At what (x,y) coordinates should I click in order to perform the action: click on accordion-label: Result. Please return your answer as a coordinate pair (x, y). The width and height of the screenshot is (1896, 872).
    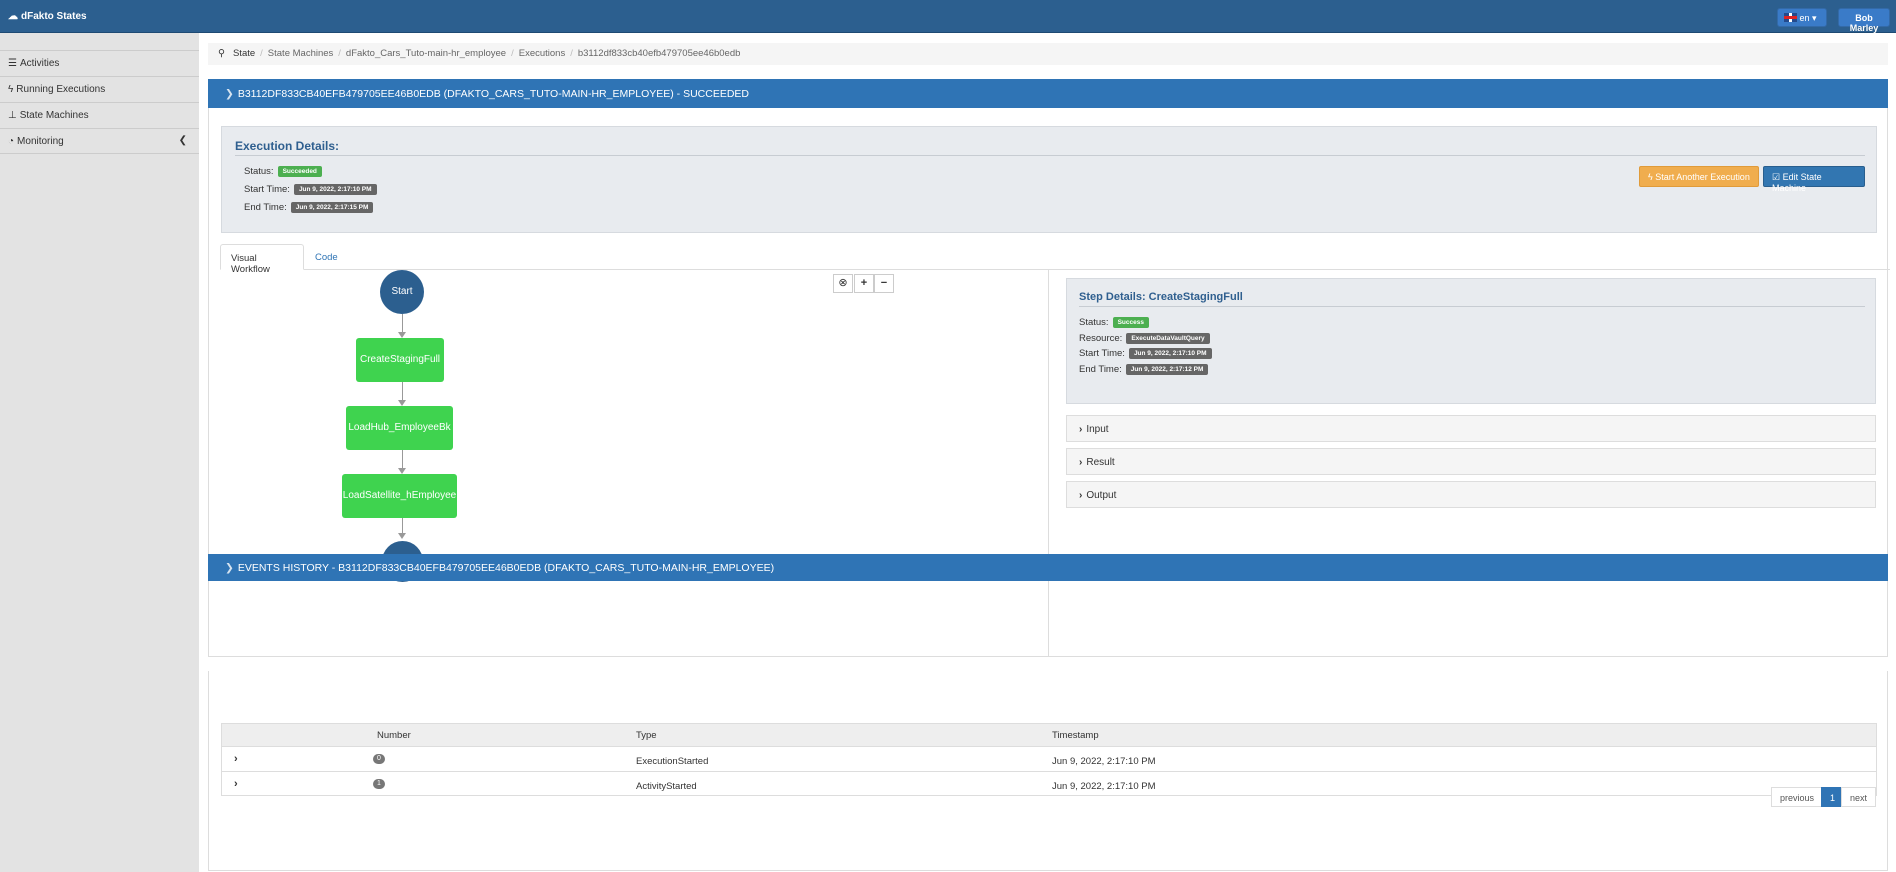
    Looking at the image, I should click on (1100, 462).